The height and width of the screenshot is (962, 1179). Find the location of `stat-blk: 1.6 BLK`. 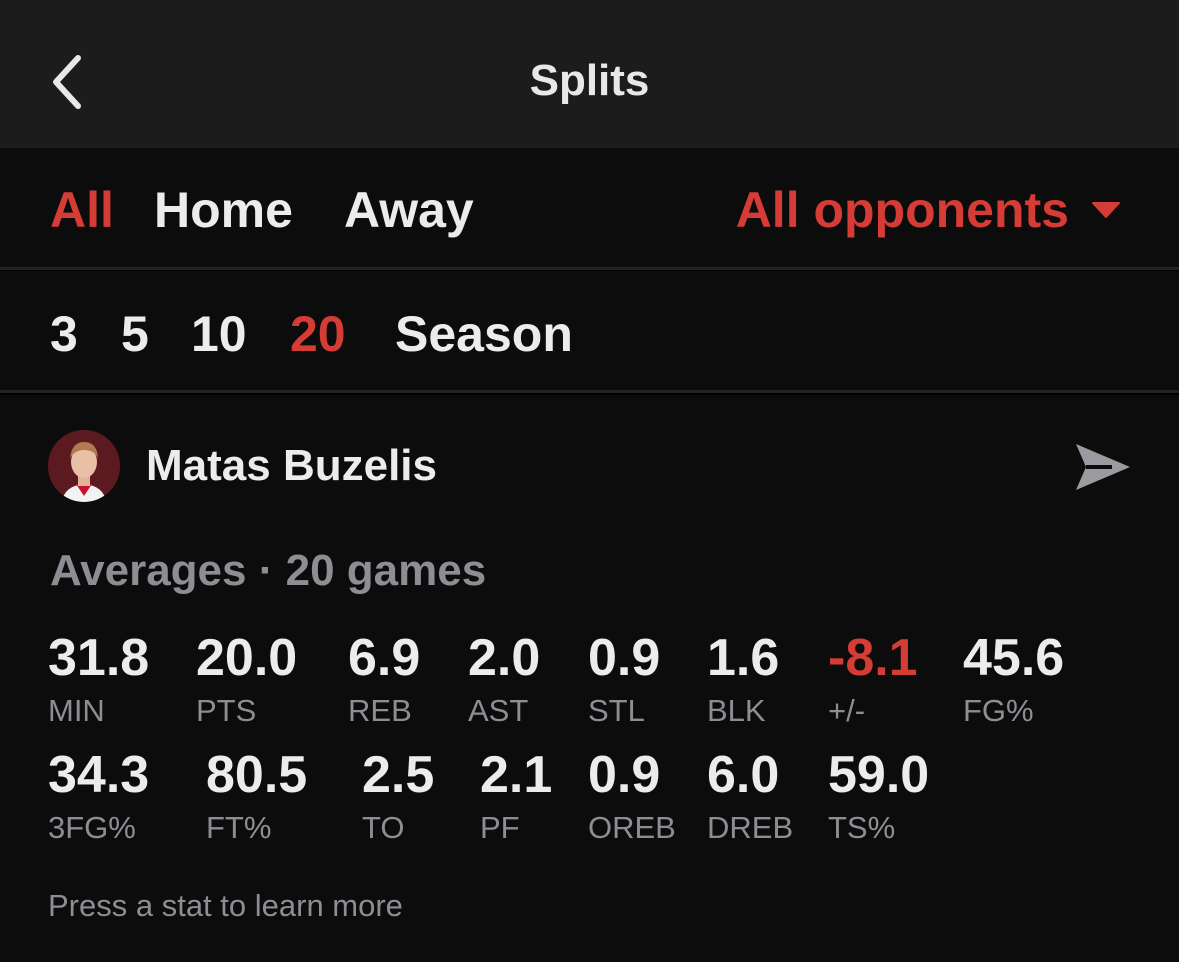

stat-blk: 1.6 BLK is located at coordinates (743, 679).